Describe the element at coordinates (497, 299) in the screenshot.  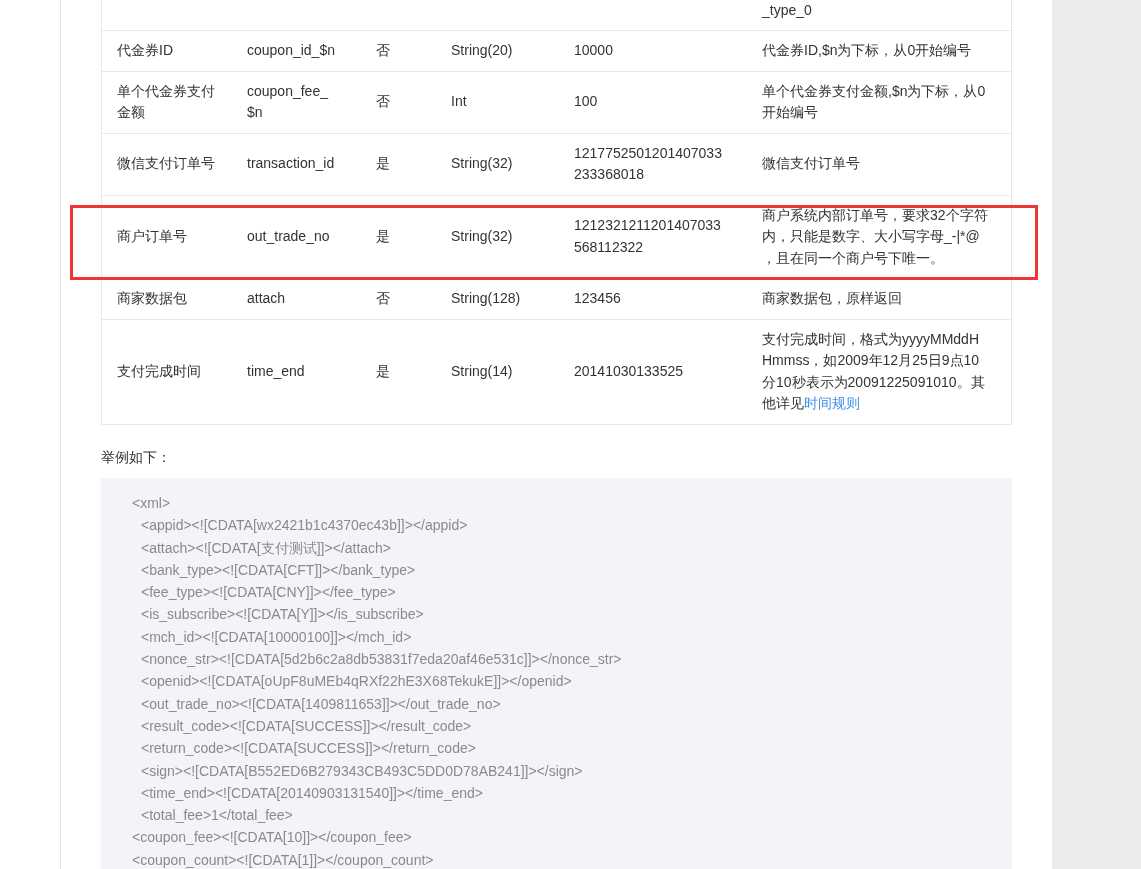
I see `table-cell: String(128)` at that location.